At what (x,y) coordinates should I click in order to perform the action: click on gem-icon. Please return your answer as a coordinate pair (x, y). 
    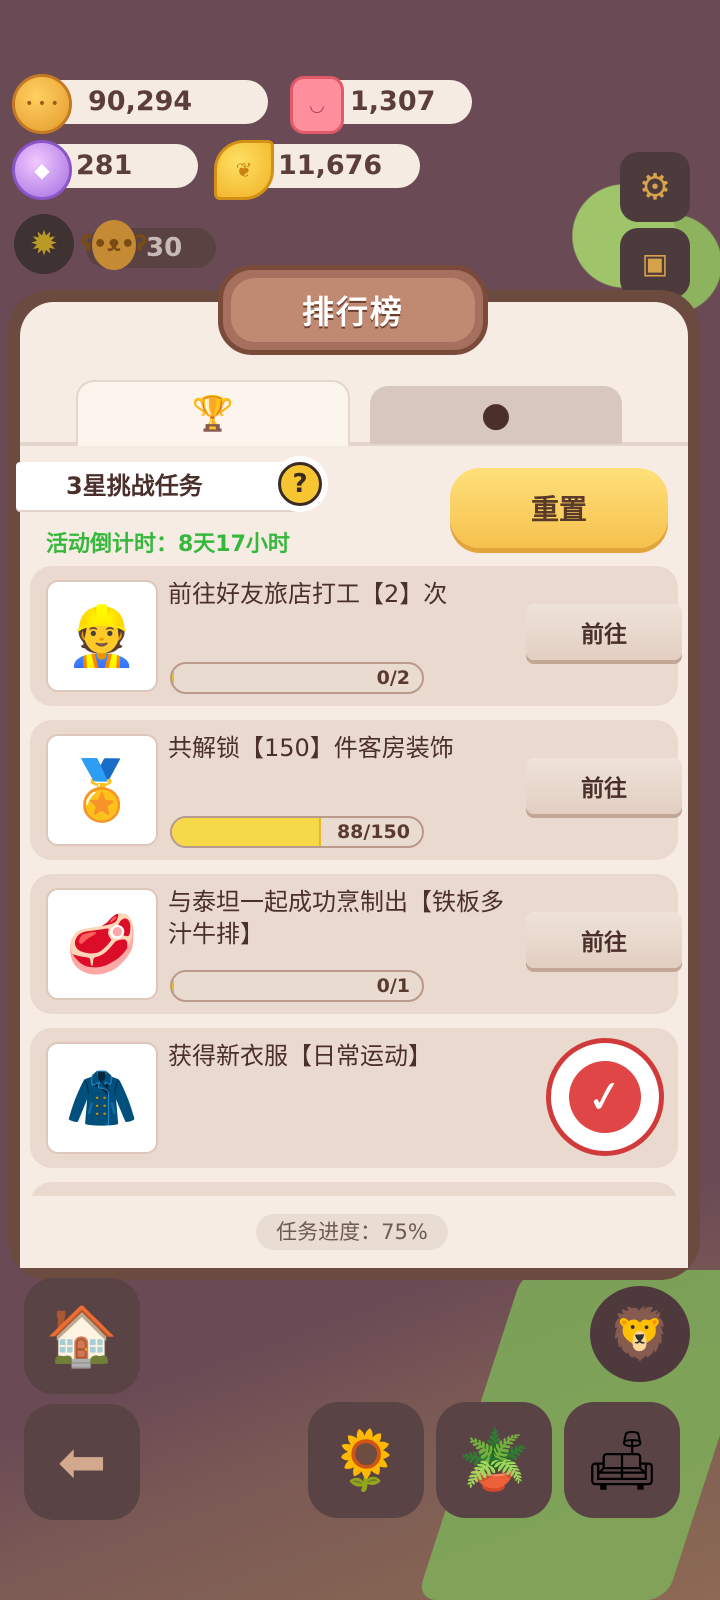
    Looking at the image, I should click on (42, 170).